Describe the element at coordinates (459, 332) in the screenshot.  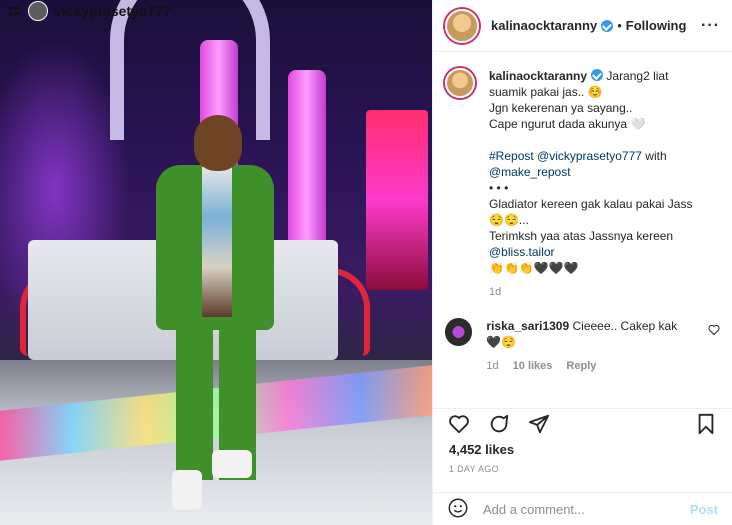
I see `commenter-avatar` at that location.